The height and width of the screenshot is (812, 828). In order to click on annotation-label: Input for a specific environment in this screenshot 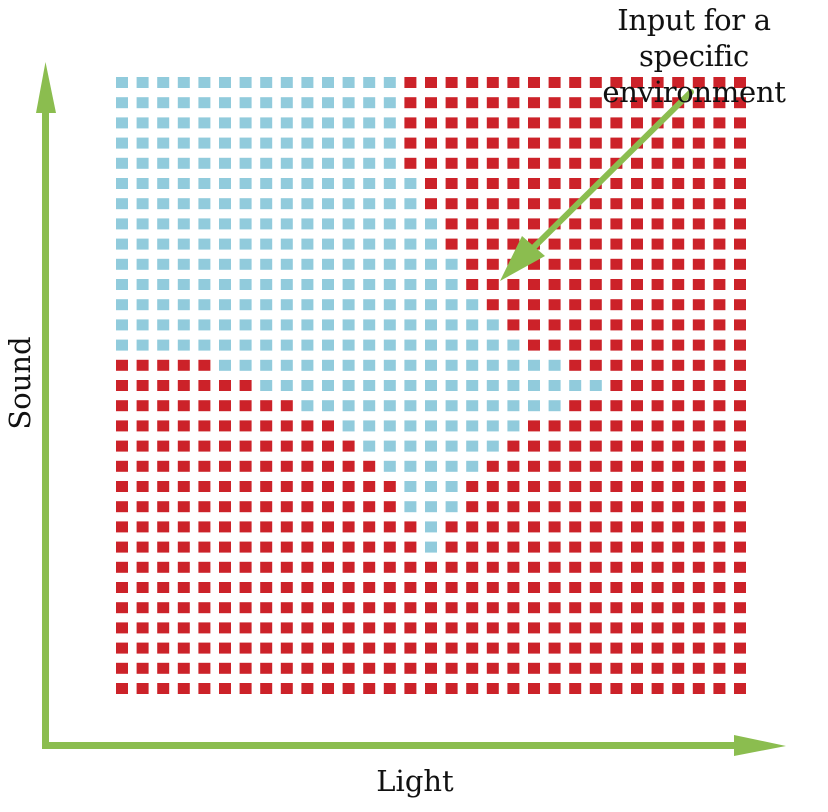, I will do `click(694, 56)`.